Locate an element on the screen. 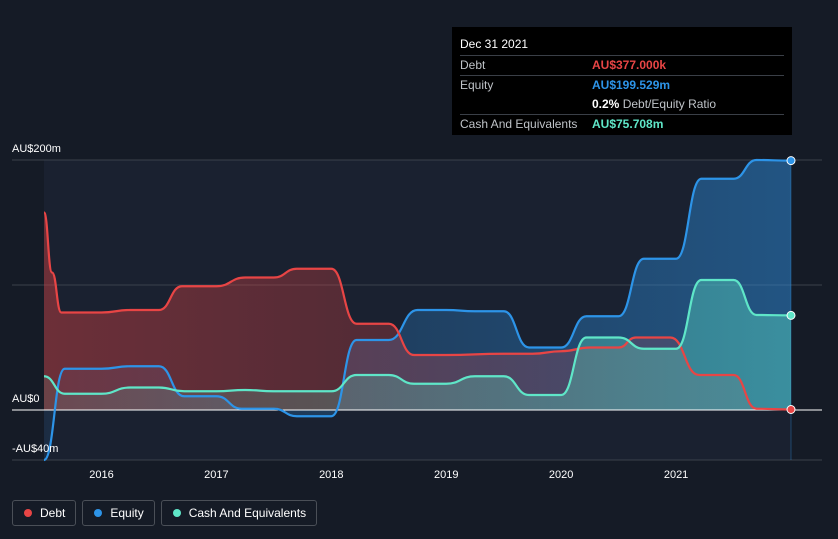 This screenshot has height=539, width=838. tooltip-row-ratio: 0.2% Debt/Equity Ratio is located at coordinates (622, 105).